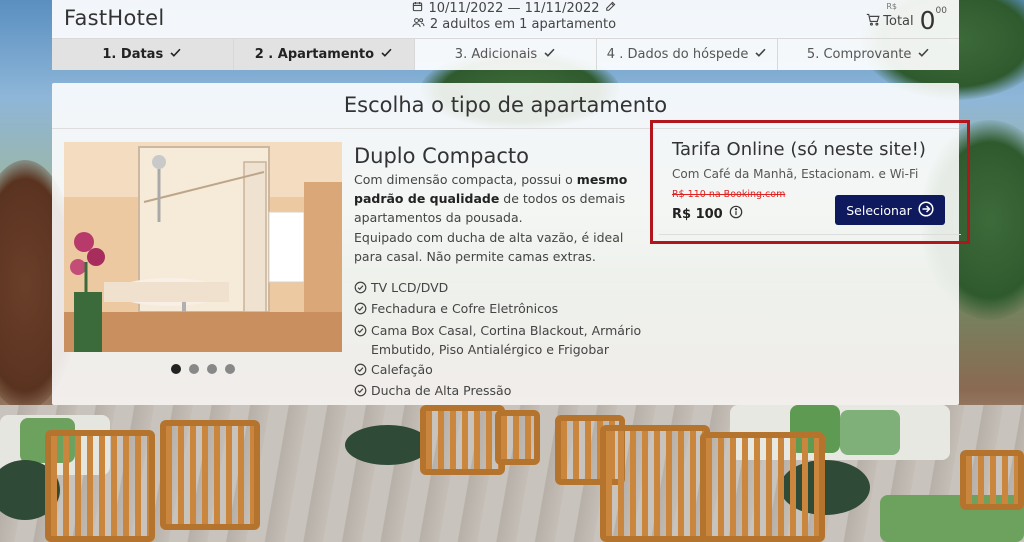 This screenshot has height=542, width=1024. What do you see at coordinates (729, 194) in the screenshot?
I see `competitor-price: R$ 110 na Booking.com` at bounding box center [729, 194].